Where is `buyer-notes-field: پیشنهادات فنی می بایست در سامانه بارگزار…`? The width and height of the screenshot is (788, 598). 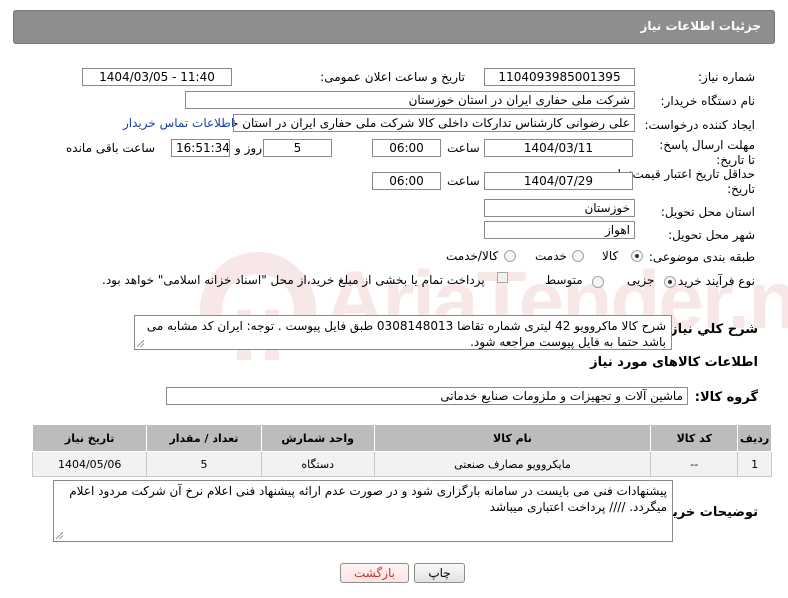 buyer-notes-field: پیشنهادات فنی می بایست در سامانه بارگزار… is located at coordinates (363, 511).